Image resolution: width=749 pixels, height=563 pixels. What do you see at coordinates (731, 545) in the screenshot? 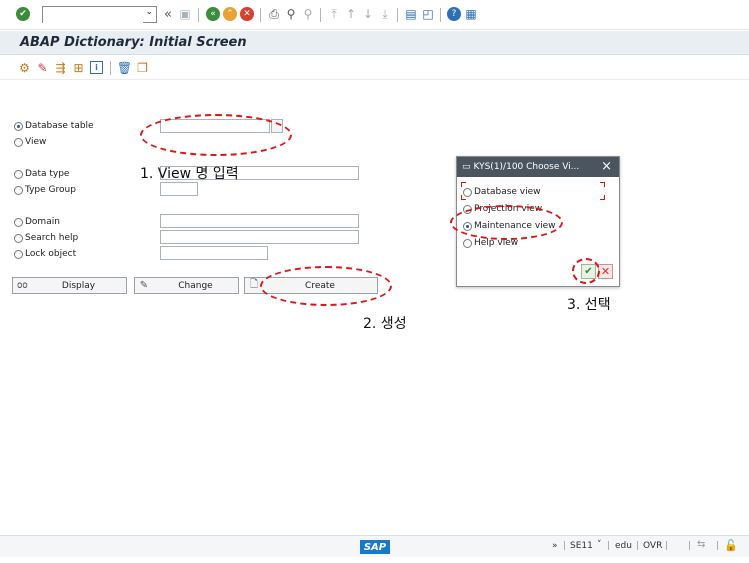
I see `unlock-icon: 🔓` at bounding box center [731, 545].